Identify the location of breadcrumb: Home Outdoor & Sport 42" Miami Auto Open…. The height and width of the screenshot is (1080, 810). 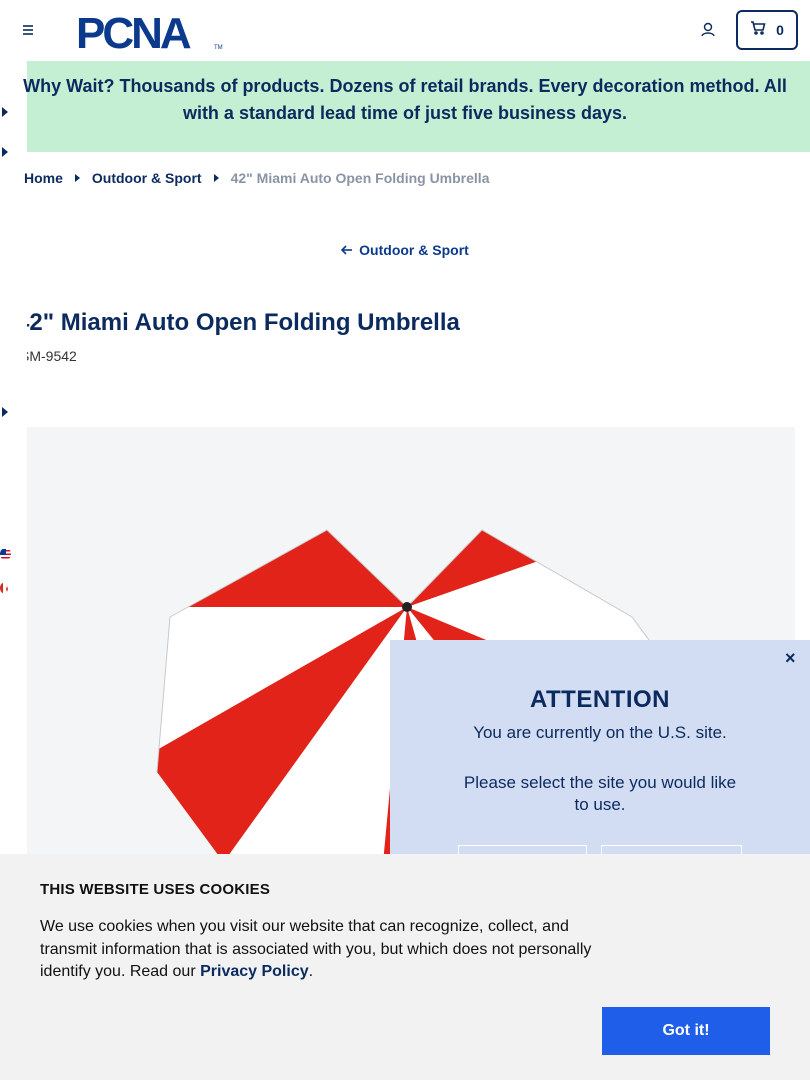
(256, 178).